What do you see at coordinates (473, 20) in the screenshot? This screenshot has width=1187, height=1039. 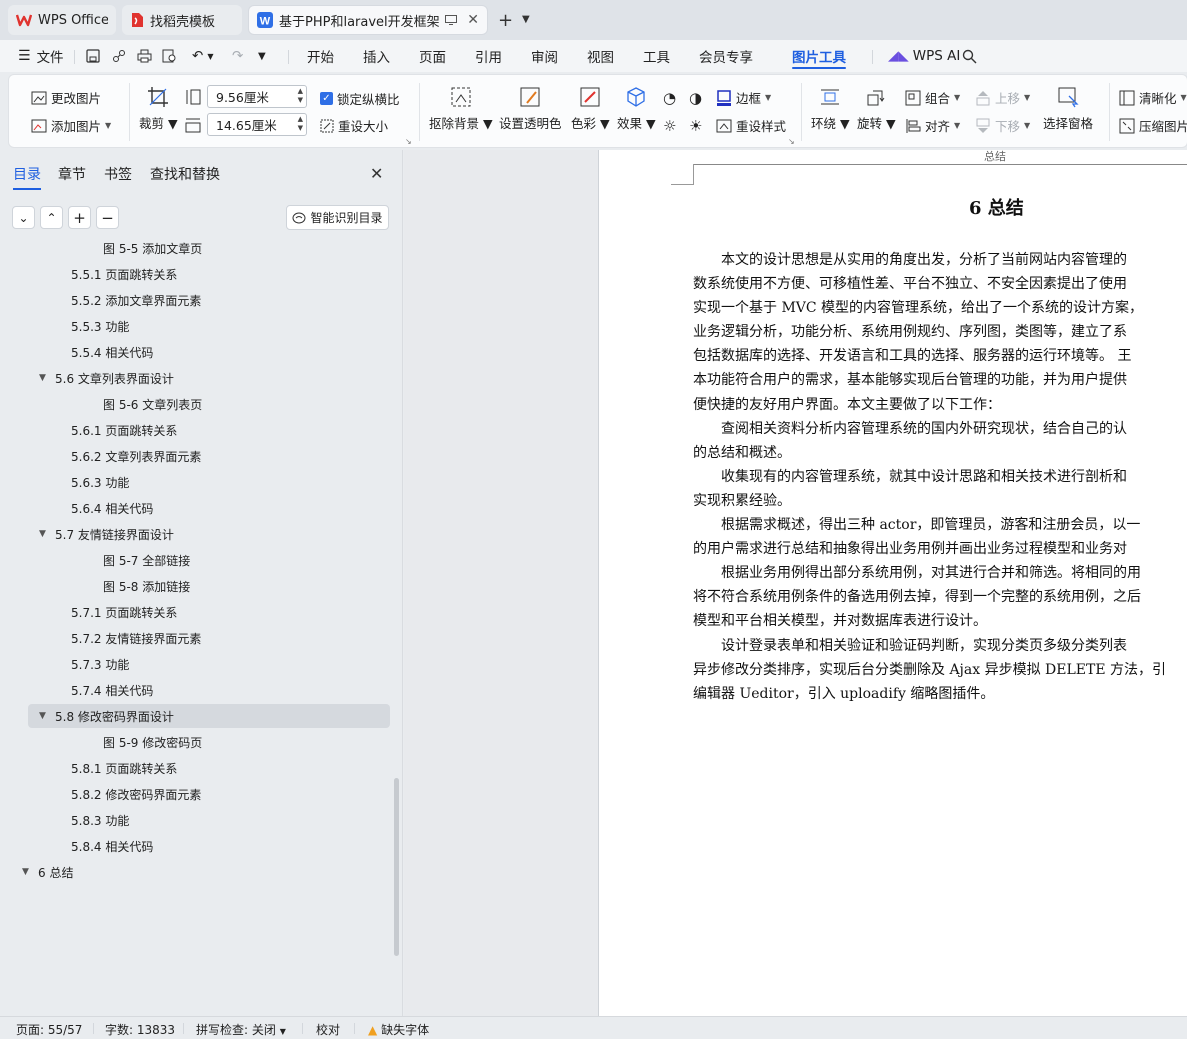 I see `close-tab-icon: ✕` at bounding box center [473, 20].